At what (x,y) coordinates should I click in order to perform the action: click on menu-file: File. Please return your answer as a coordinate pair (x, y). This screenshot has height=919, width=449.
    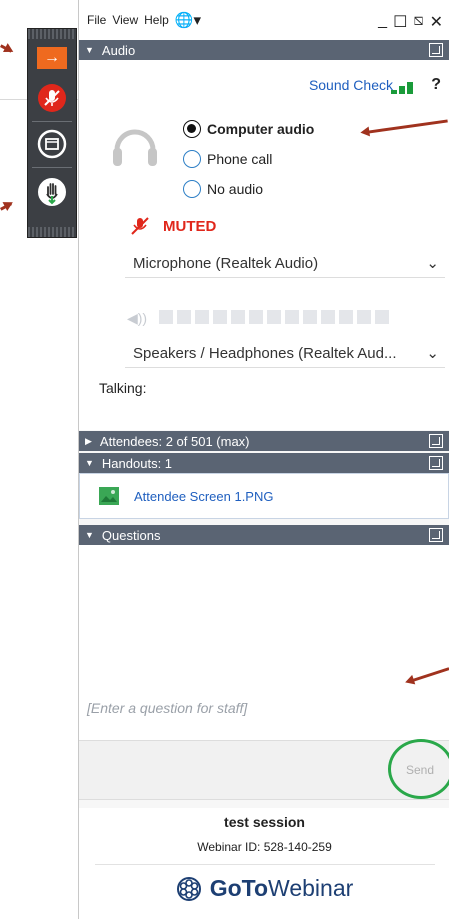
    Looking at the image, I should click on (96, 20).